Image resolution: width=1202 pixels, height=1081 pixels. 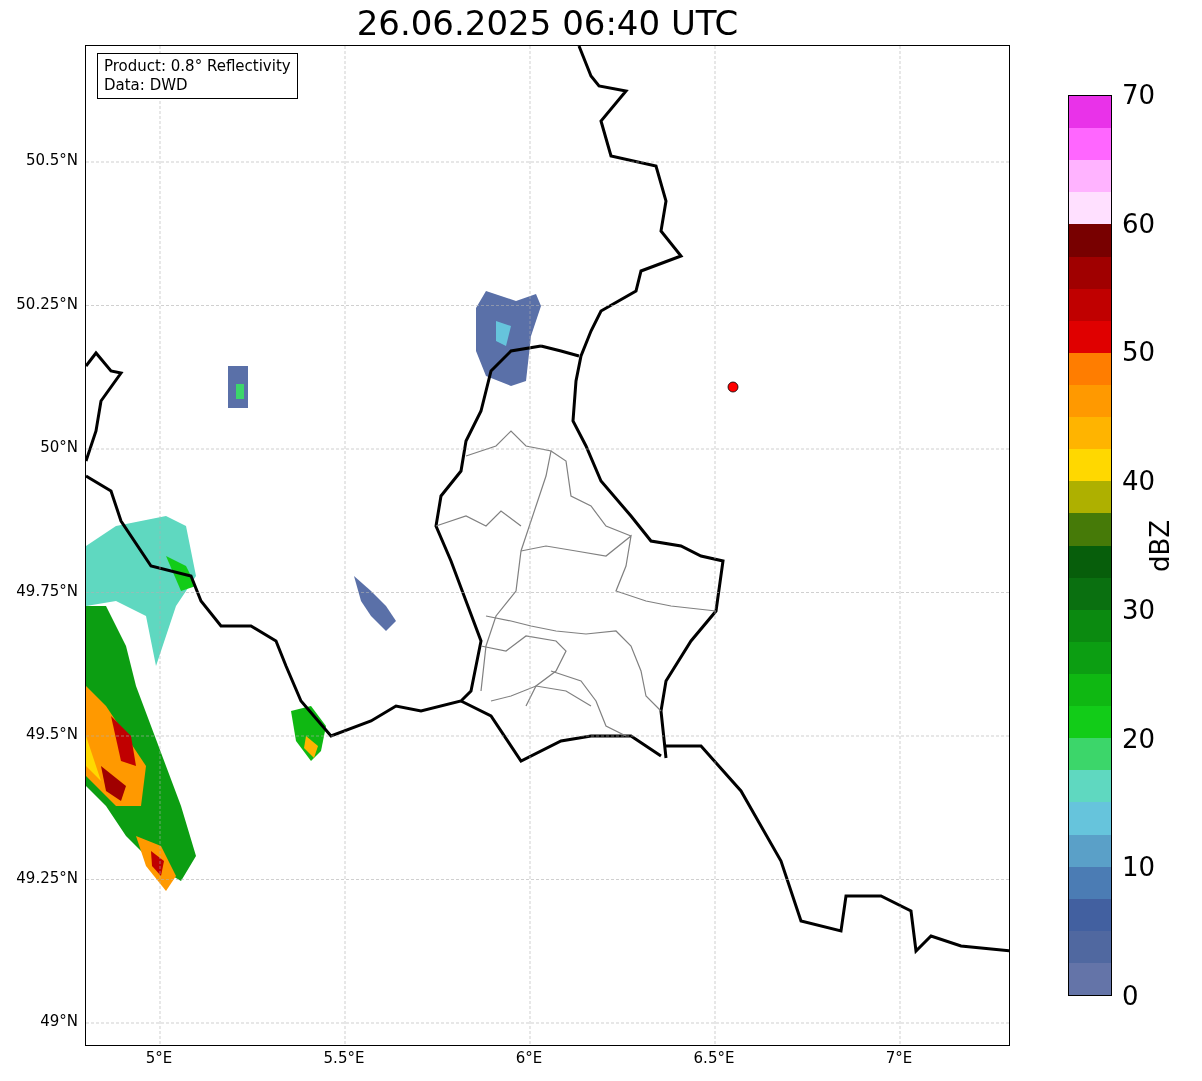 What do you see at coordinates (59, 1021) in the screenshot?
I see `latitude-label: 49°N` at bounding box center [59, 1021].